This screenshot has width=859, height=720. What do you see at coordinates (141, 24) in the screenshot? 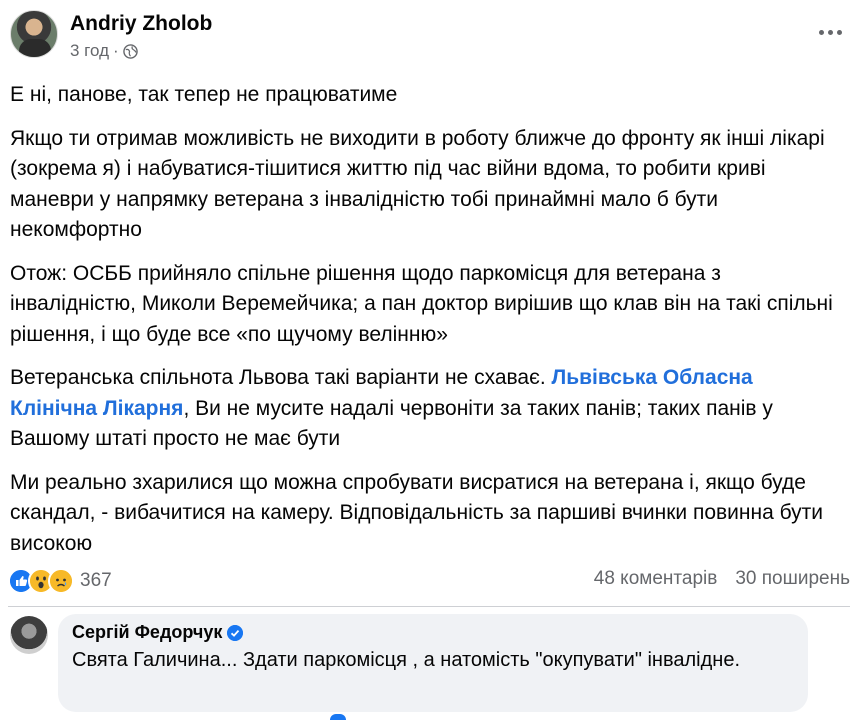
I see `author-name: Andriy Zholob` at bounding box center [141, 24].